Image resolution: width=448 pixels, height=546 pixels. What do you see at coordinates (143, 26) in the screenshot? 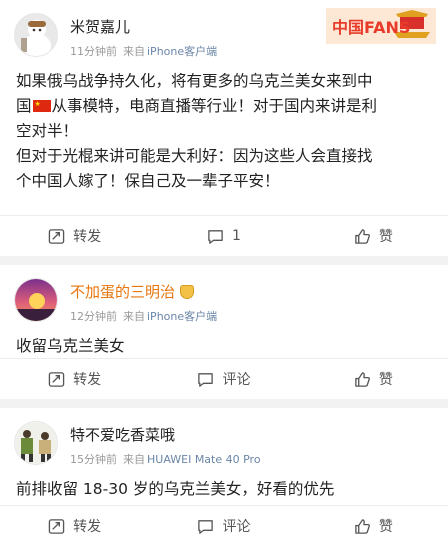
I see `username: 米贺嘉儿` at bounding box center [143, 26].